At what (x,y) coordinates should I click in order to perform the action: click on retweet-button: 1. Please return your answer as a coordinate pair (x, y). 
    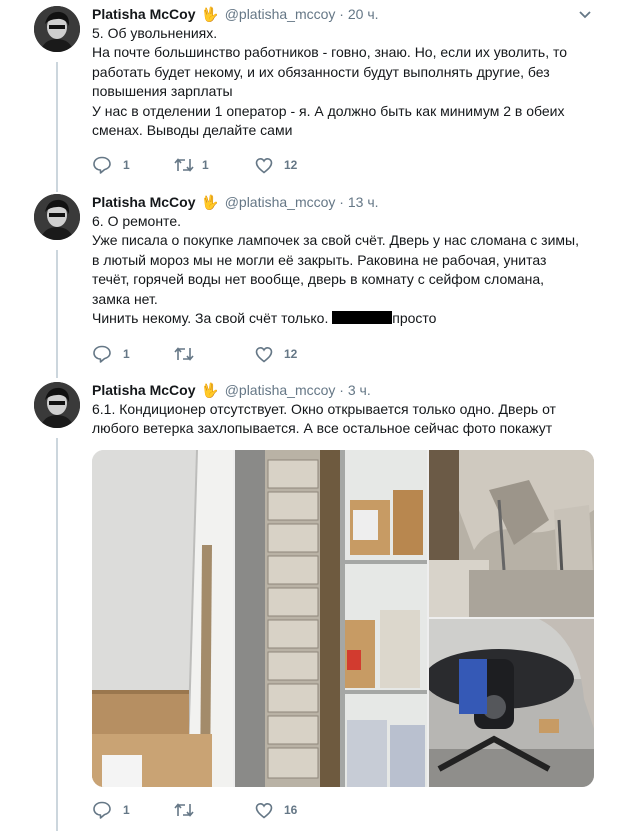
    Looking at the image, I should click on (191, 165).